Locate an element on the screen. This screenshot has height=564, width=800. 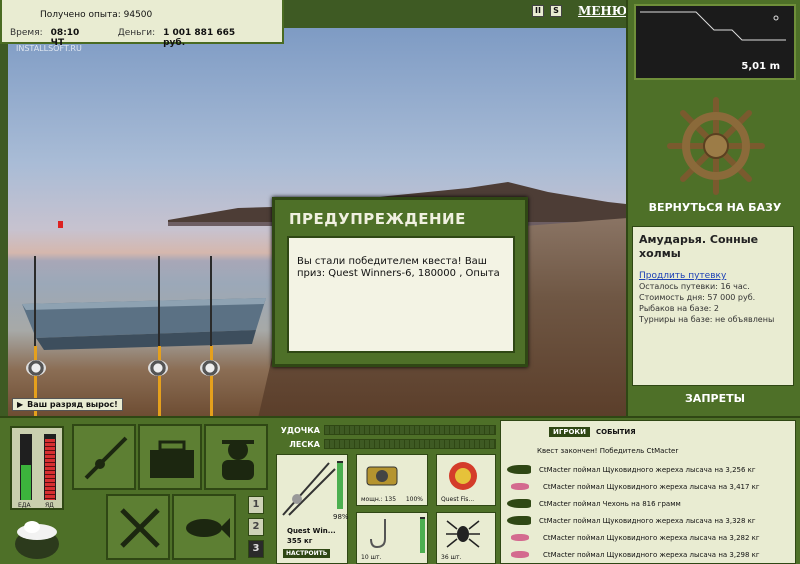
selected-rod: 98% Quest Win... 355 кг НАСТРОИТЬ is located at coordinates (312, 509).